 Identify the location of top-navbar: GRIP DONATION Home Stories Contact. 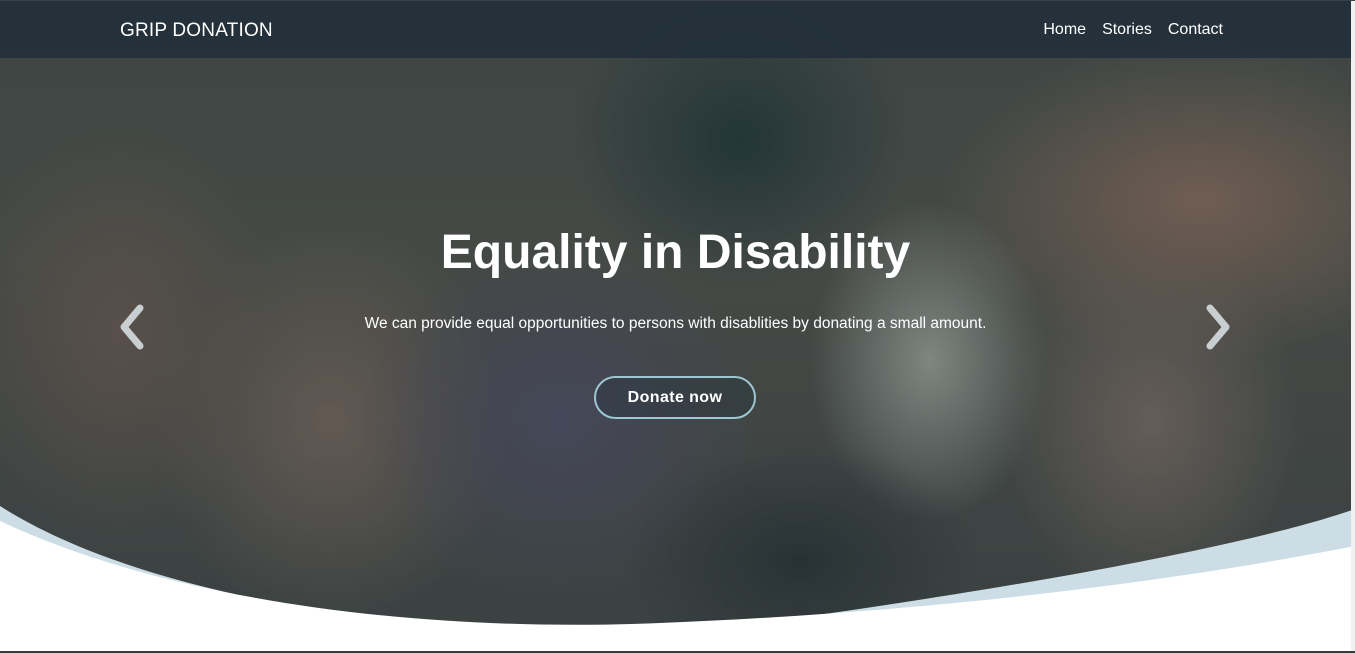
(677, 29).